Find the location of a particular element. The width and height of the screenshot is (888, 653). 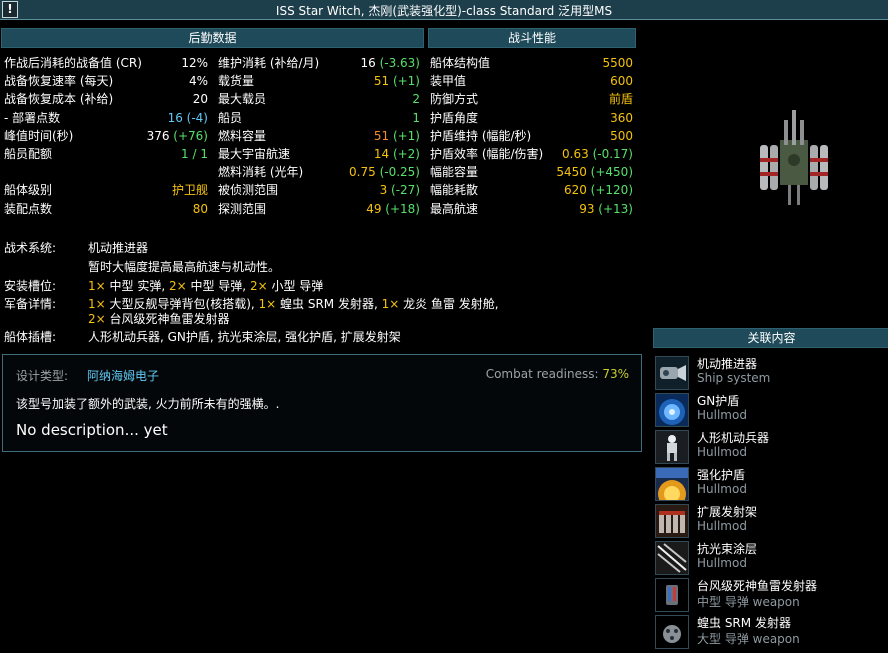

logistics-stat-label: 燃料消耗 (光年) is located at coordinates (261, 172).